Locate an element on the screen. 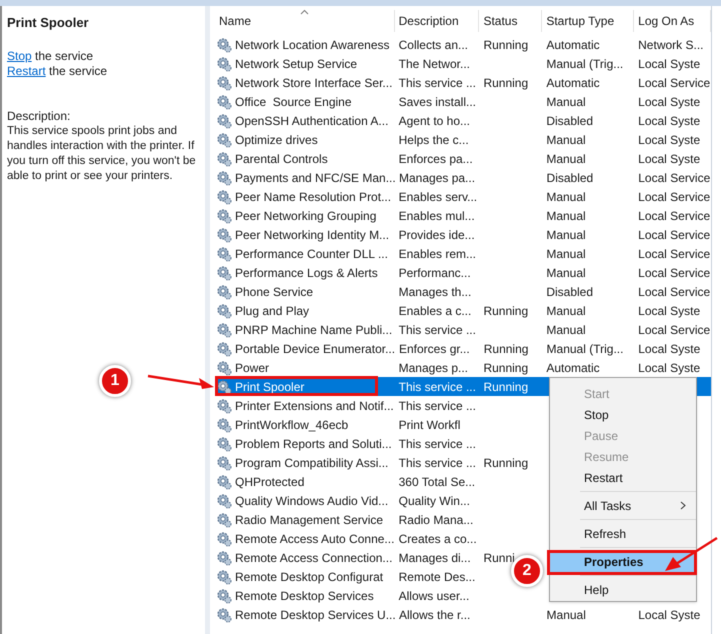  column-header: Description is located at coordinates (437, 21).